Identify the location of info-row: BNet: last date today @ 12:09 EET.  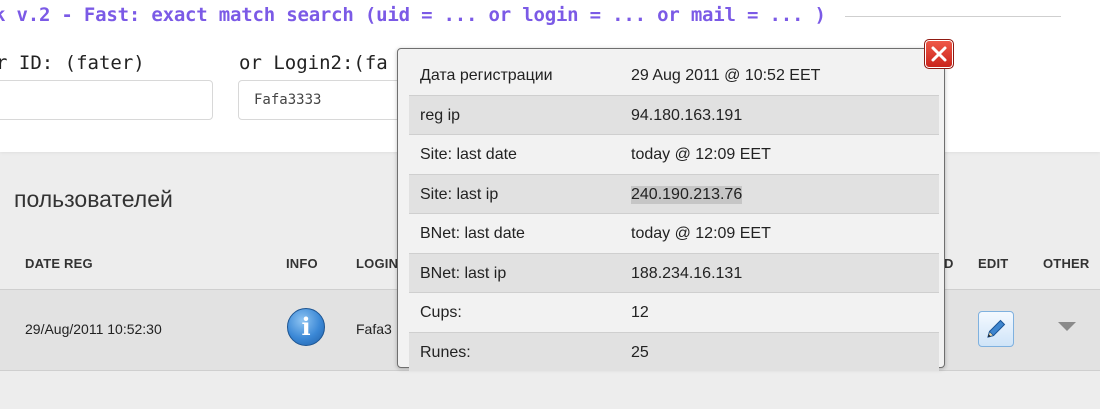
(674, 234).